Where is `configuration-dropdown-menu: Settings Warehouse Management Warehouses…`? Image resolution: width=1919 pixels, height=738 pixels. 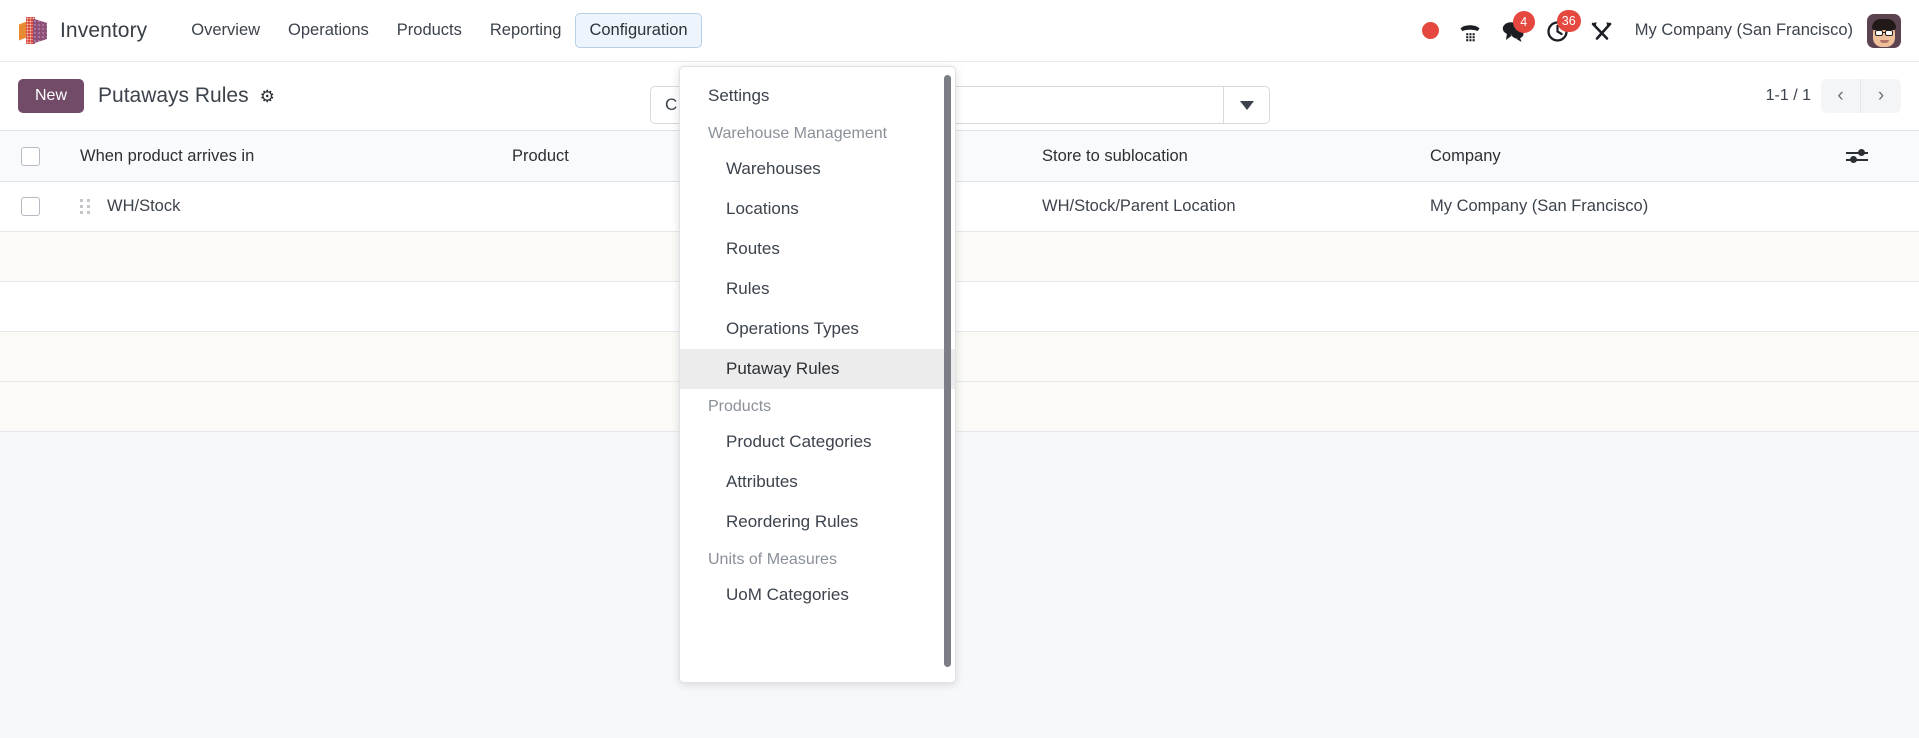
configuration-dropdown-menu: Settings Warehouse Management Warehouses… is located at coordinates (817, 374).